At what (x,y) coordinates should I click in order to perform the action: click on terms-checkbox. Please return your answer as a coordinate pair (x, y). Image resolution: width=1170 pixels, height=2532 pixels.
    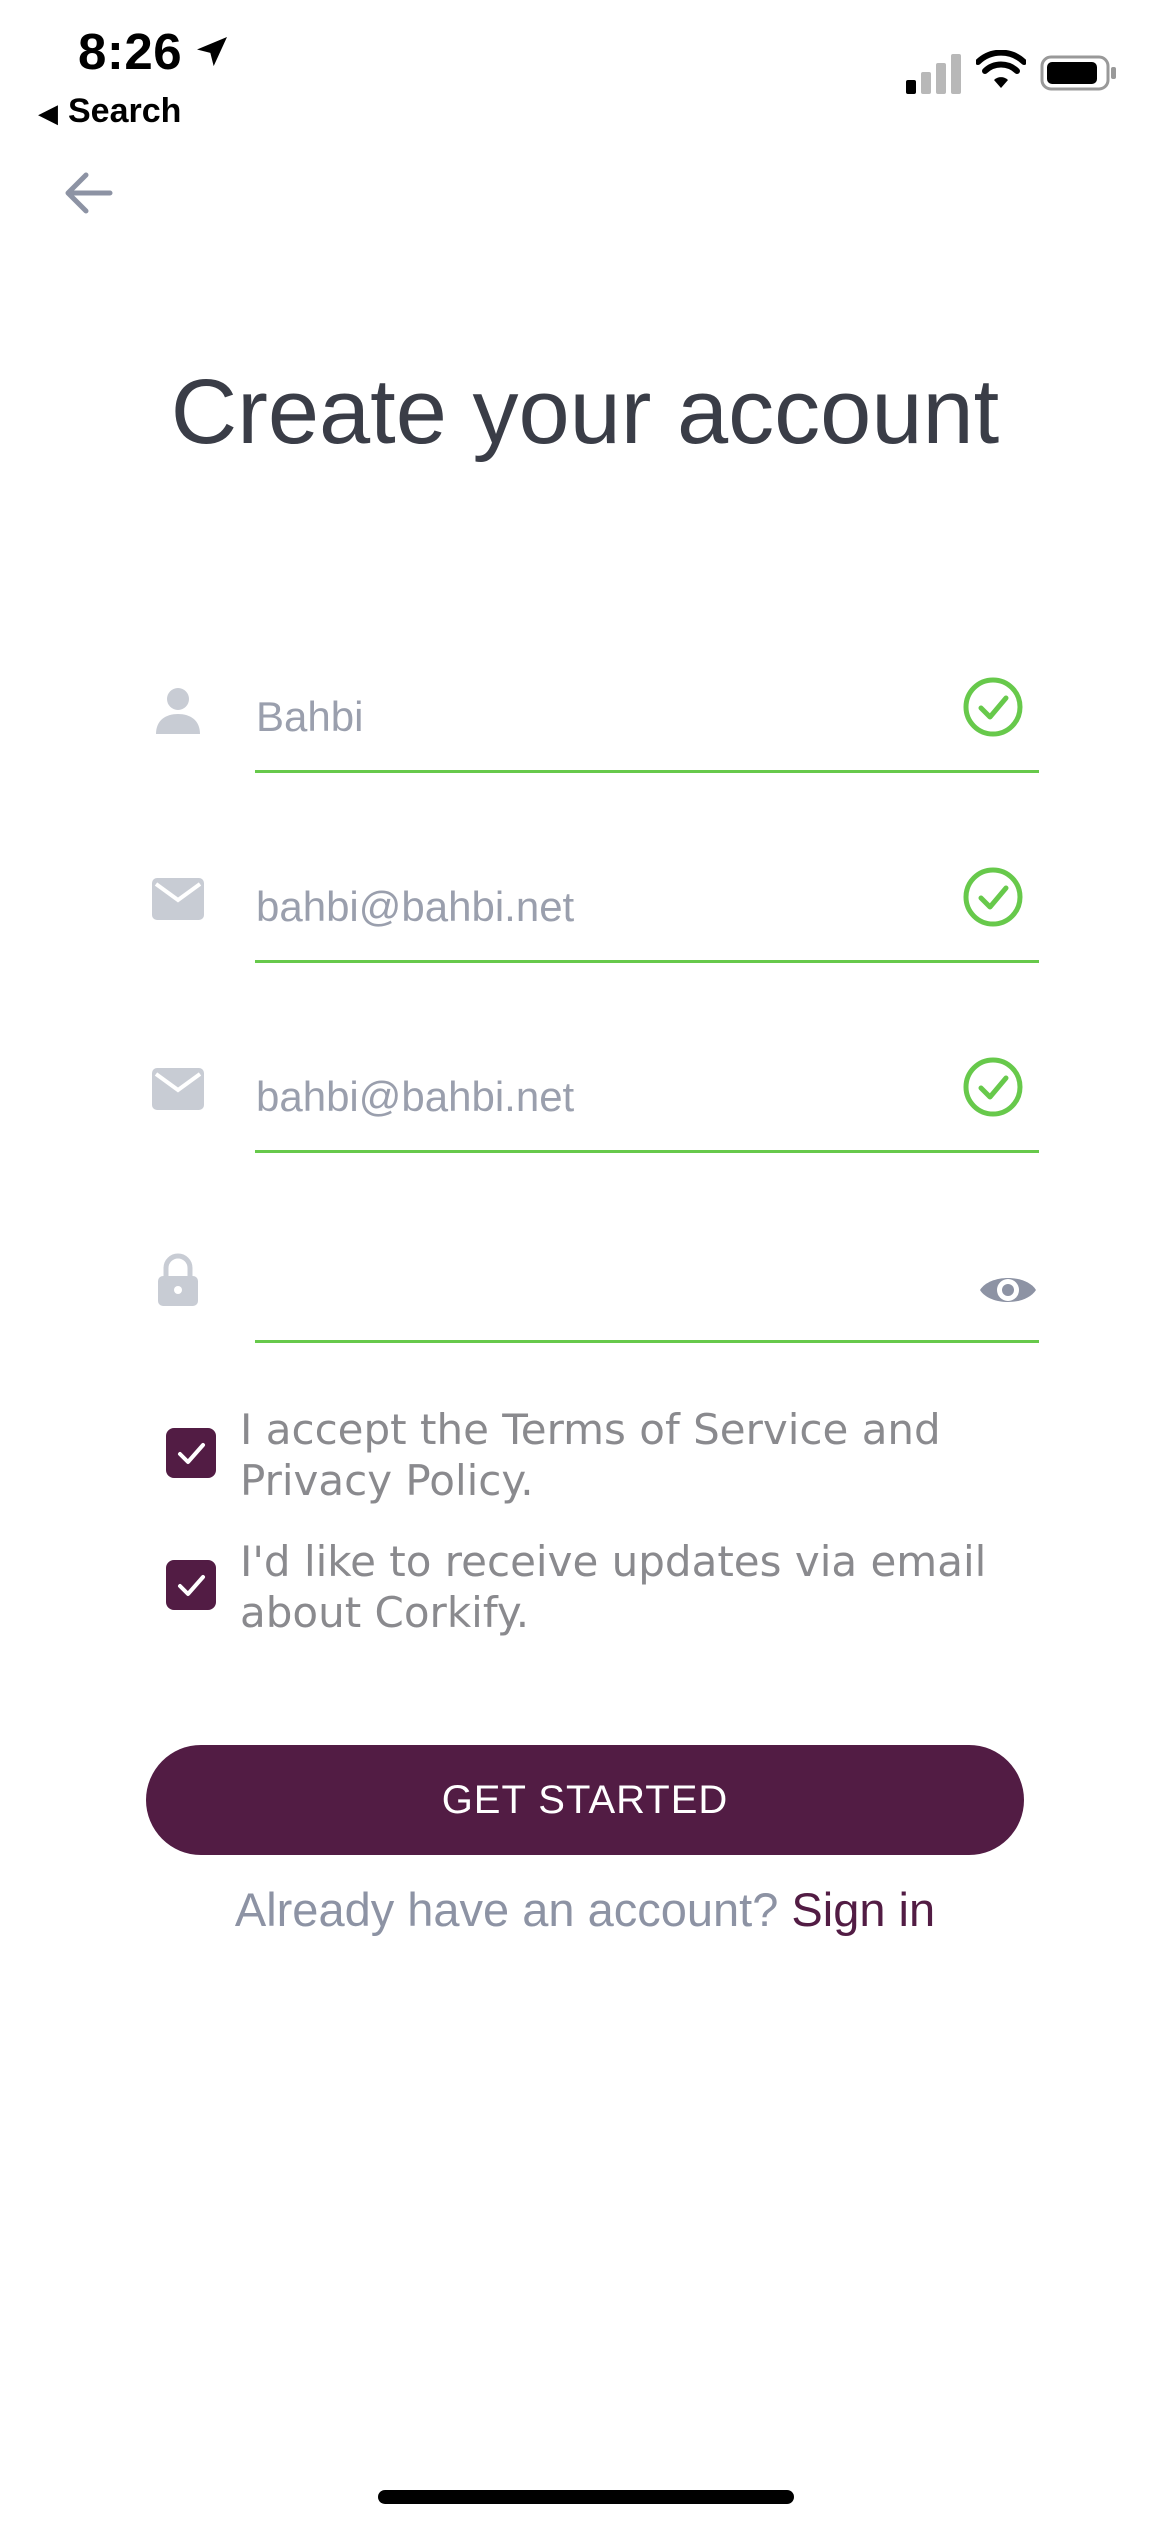
    Looking at the image, I should click on (191, 1453).